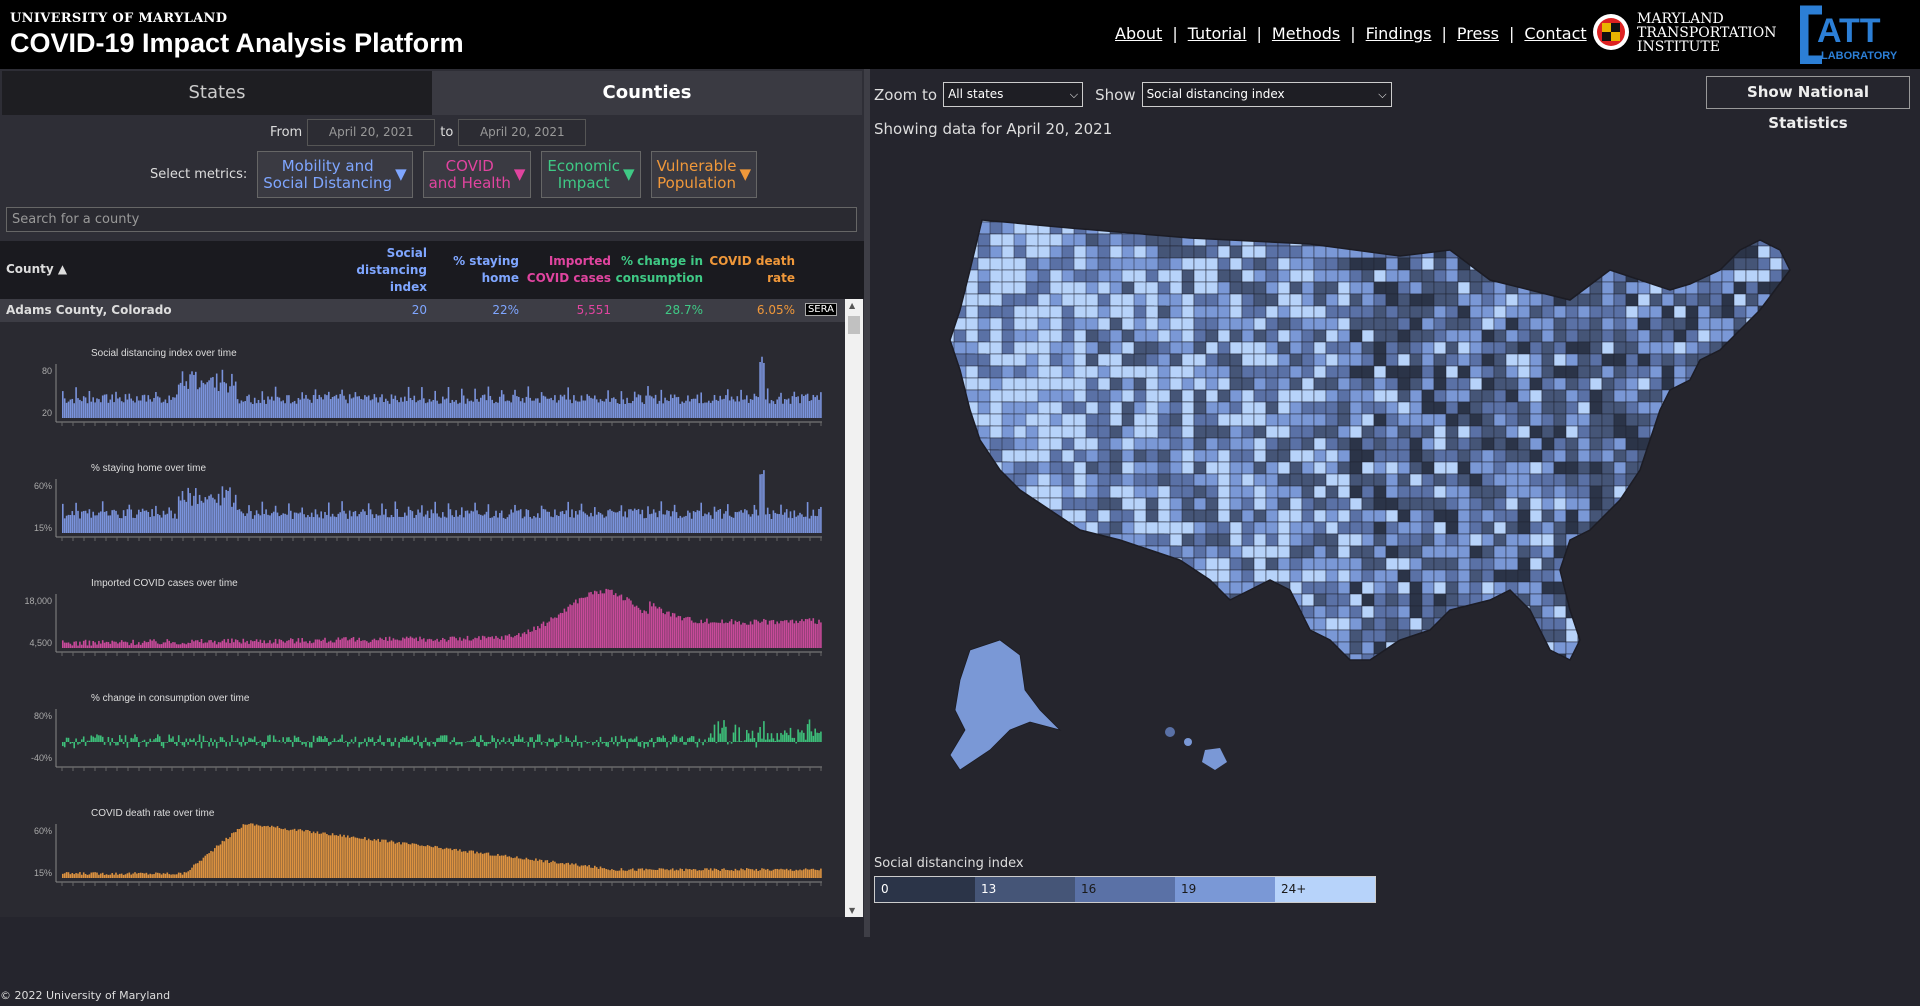 This screenshot has height=1006, width=1920. Describe the element at coordinates (47, 371) in the screenshot. I see `y-tick-label: 80` at that location.